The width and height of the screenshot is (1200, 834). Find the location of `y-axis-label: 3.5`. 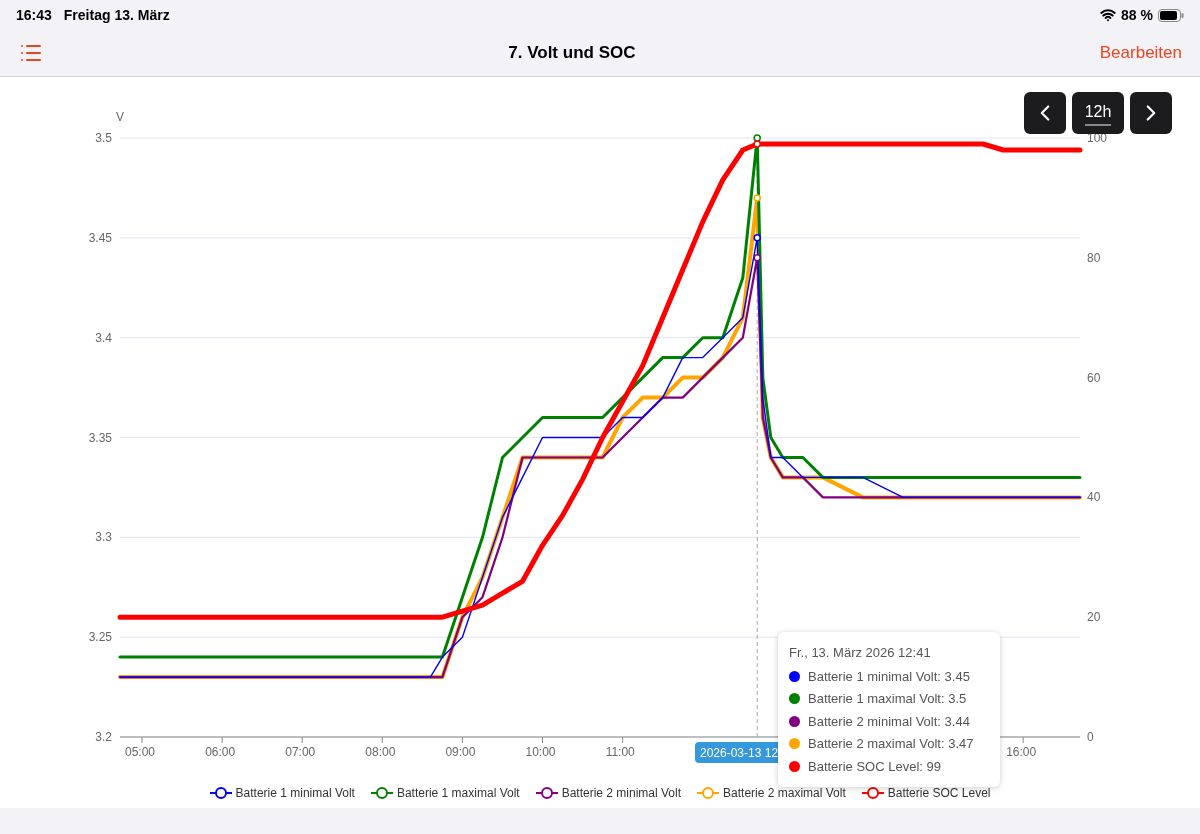

y-axis-label: 3.5 is located at coordinates (103, 138).